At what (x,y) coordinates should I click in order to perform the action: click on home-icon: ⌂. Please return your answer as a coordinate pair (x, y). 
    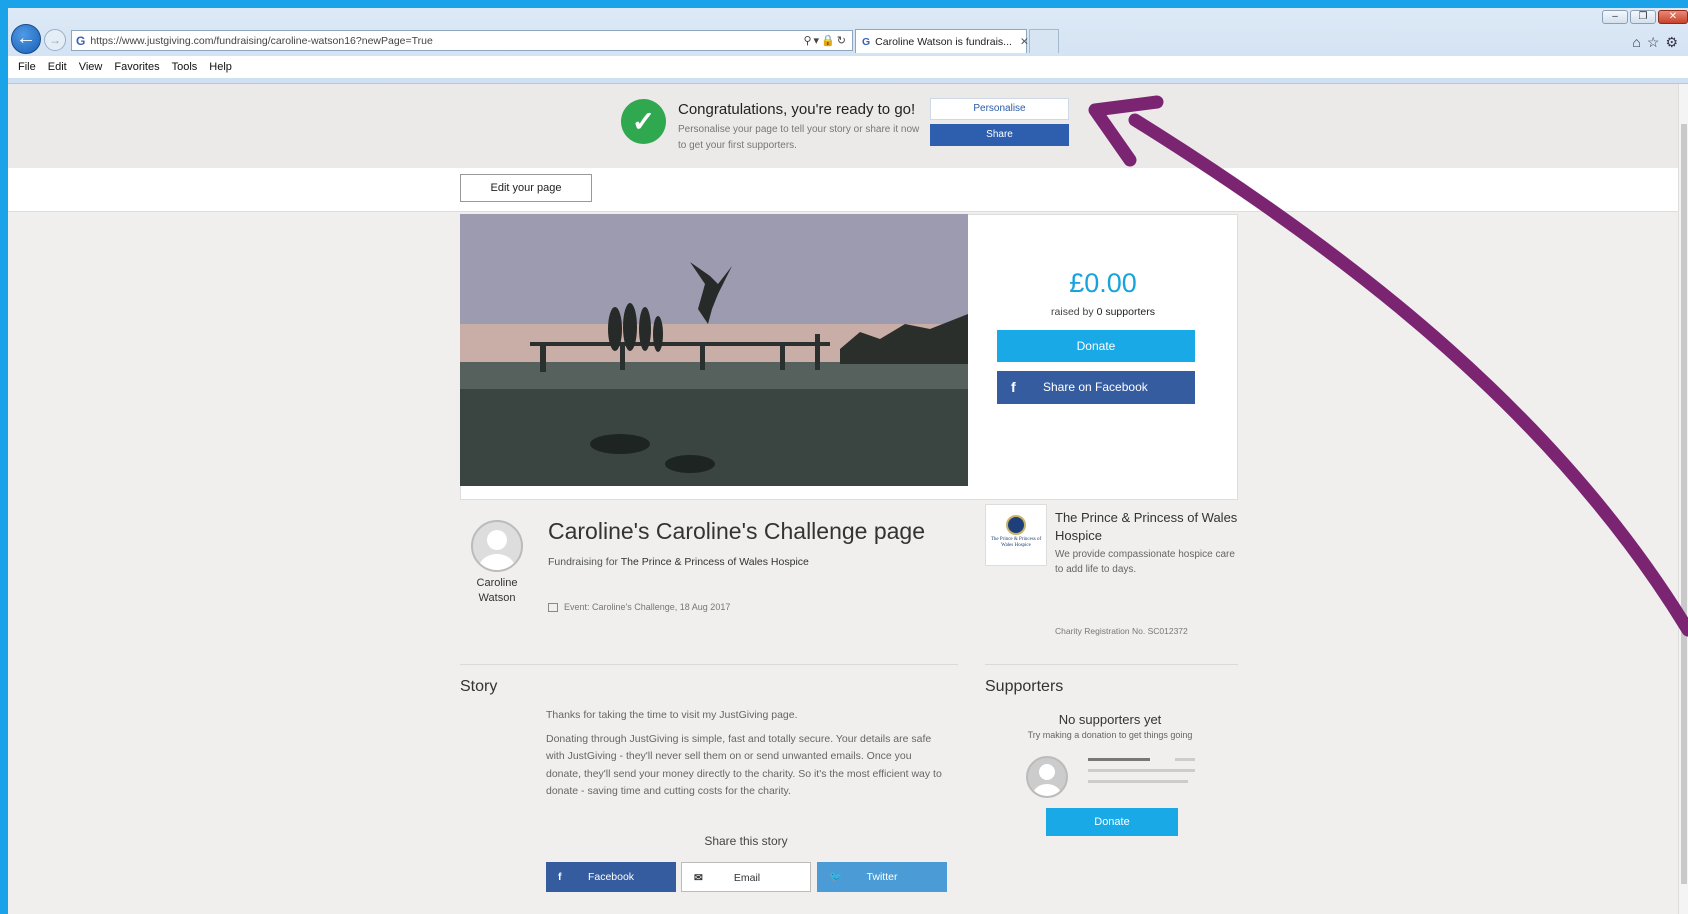
    Looking at the image, I should click on (1639, 42).